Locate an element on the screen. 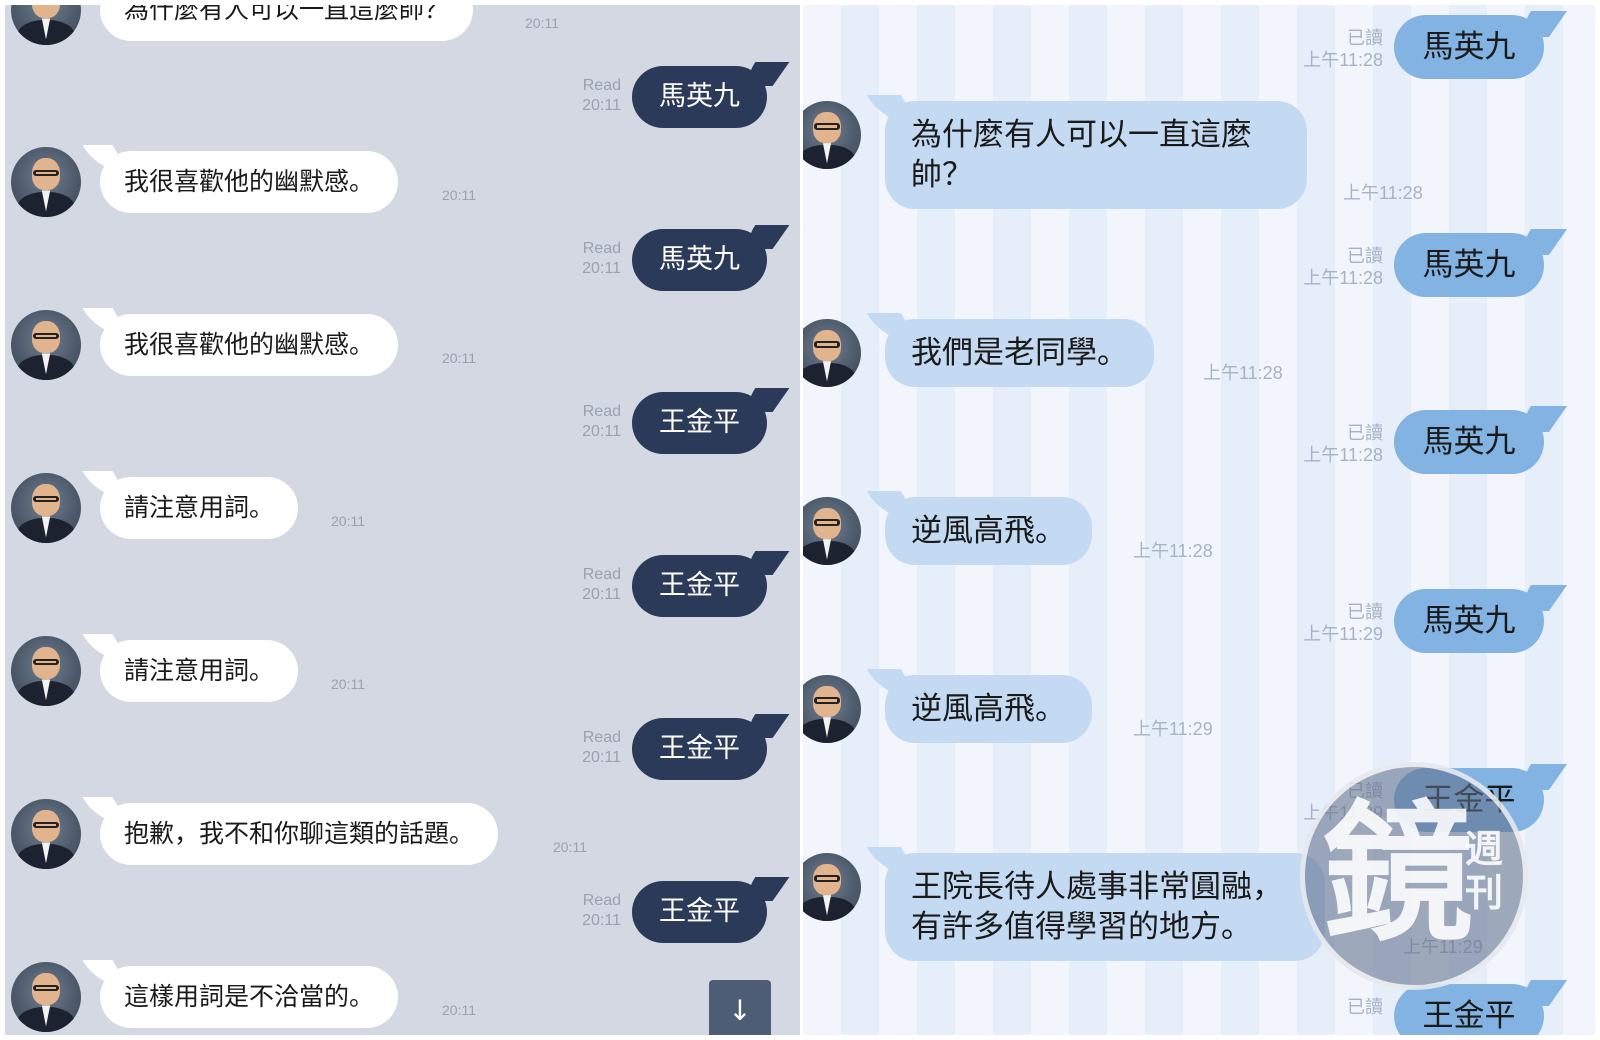 This screenshot has height=1040, width=1600. message-text: 抱歉，我不和你聊這類的話題。 is located at coordinates (299, 833).